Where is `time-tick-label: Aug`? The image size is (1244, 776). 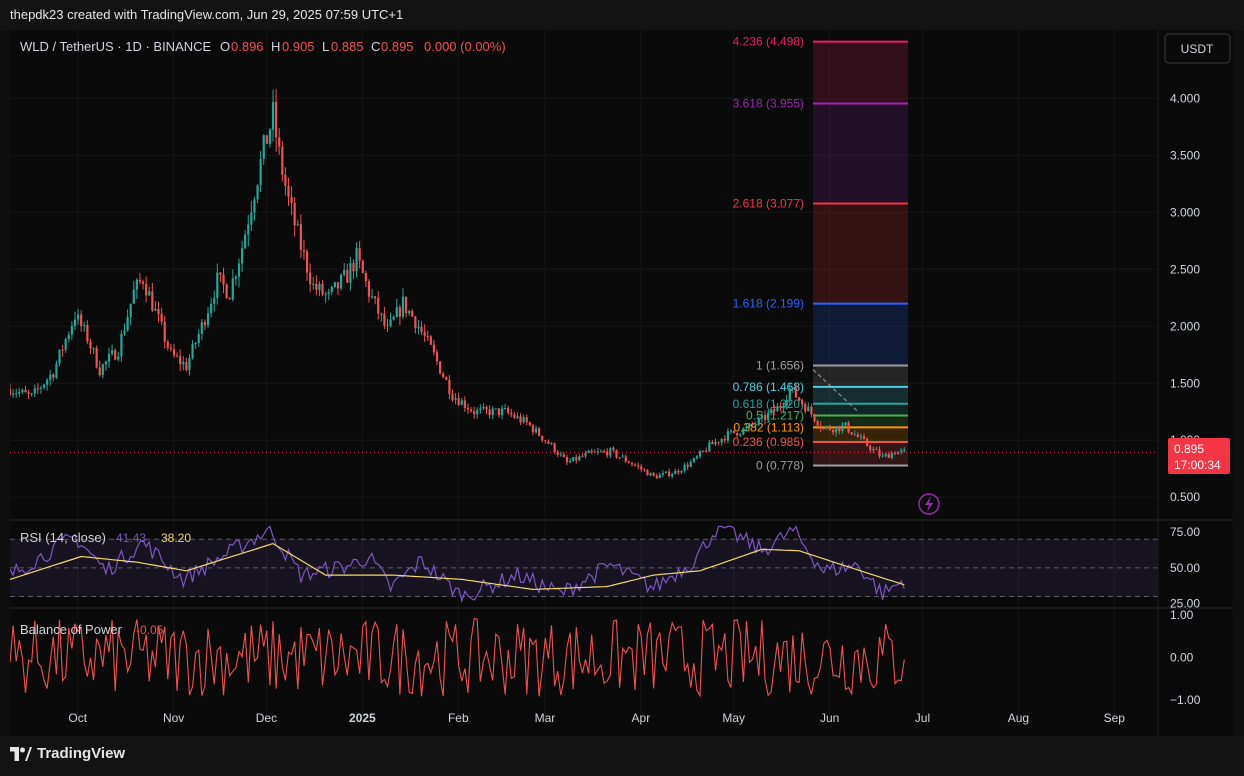 time-tick-label: Aug is located at coordinates (1018, 718).